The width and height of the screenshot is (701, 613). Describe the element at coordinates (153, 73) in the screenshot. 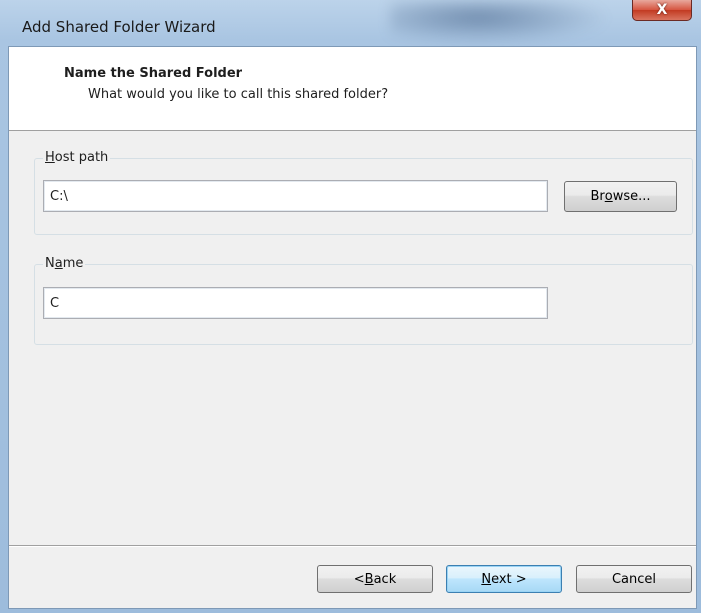

I see `page-title: Name the Shared Folder` at that location.